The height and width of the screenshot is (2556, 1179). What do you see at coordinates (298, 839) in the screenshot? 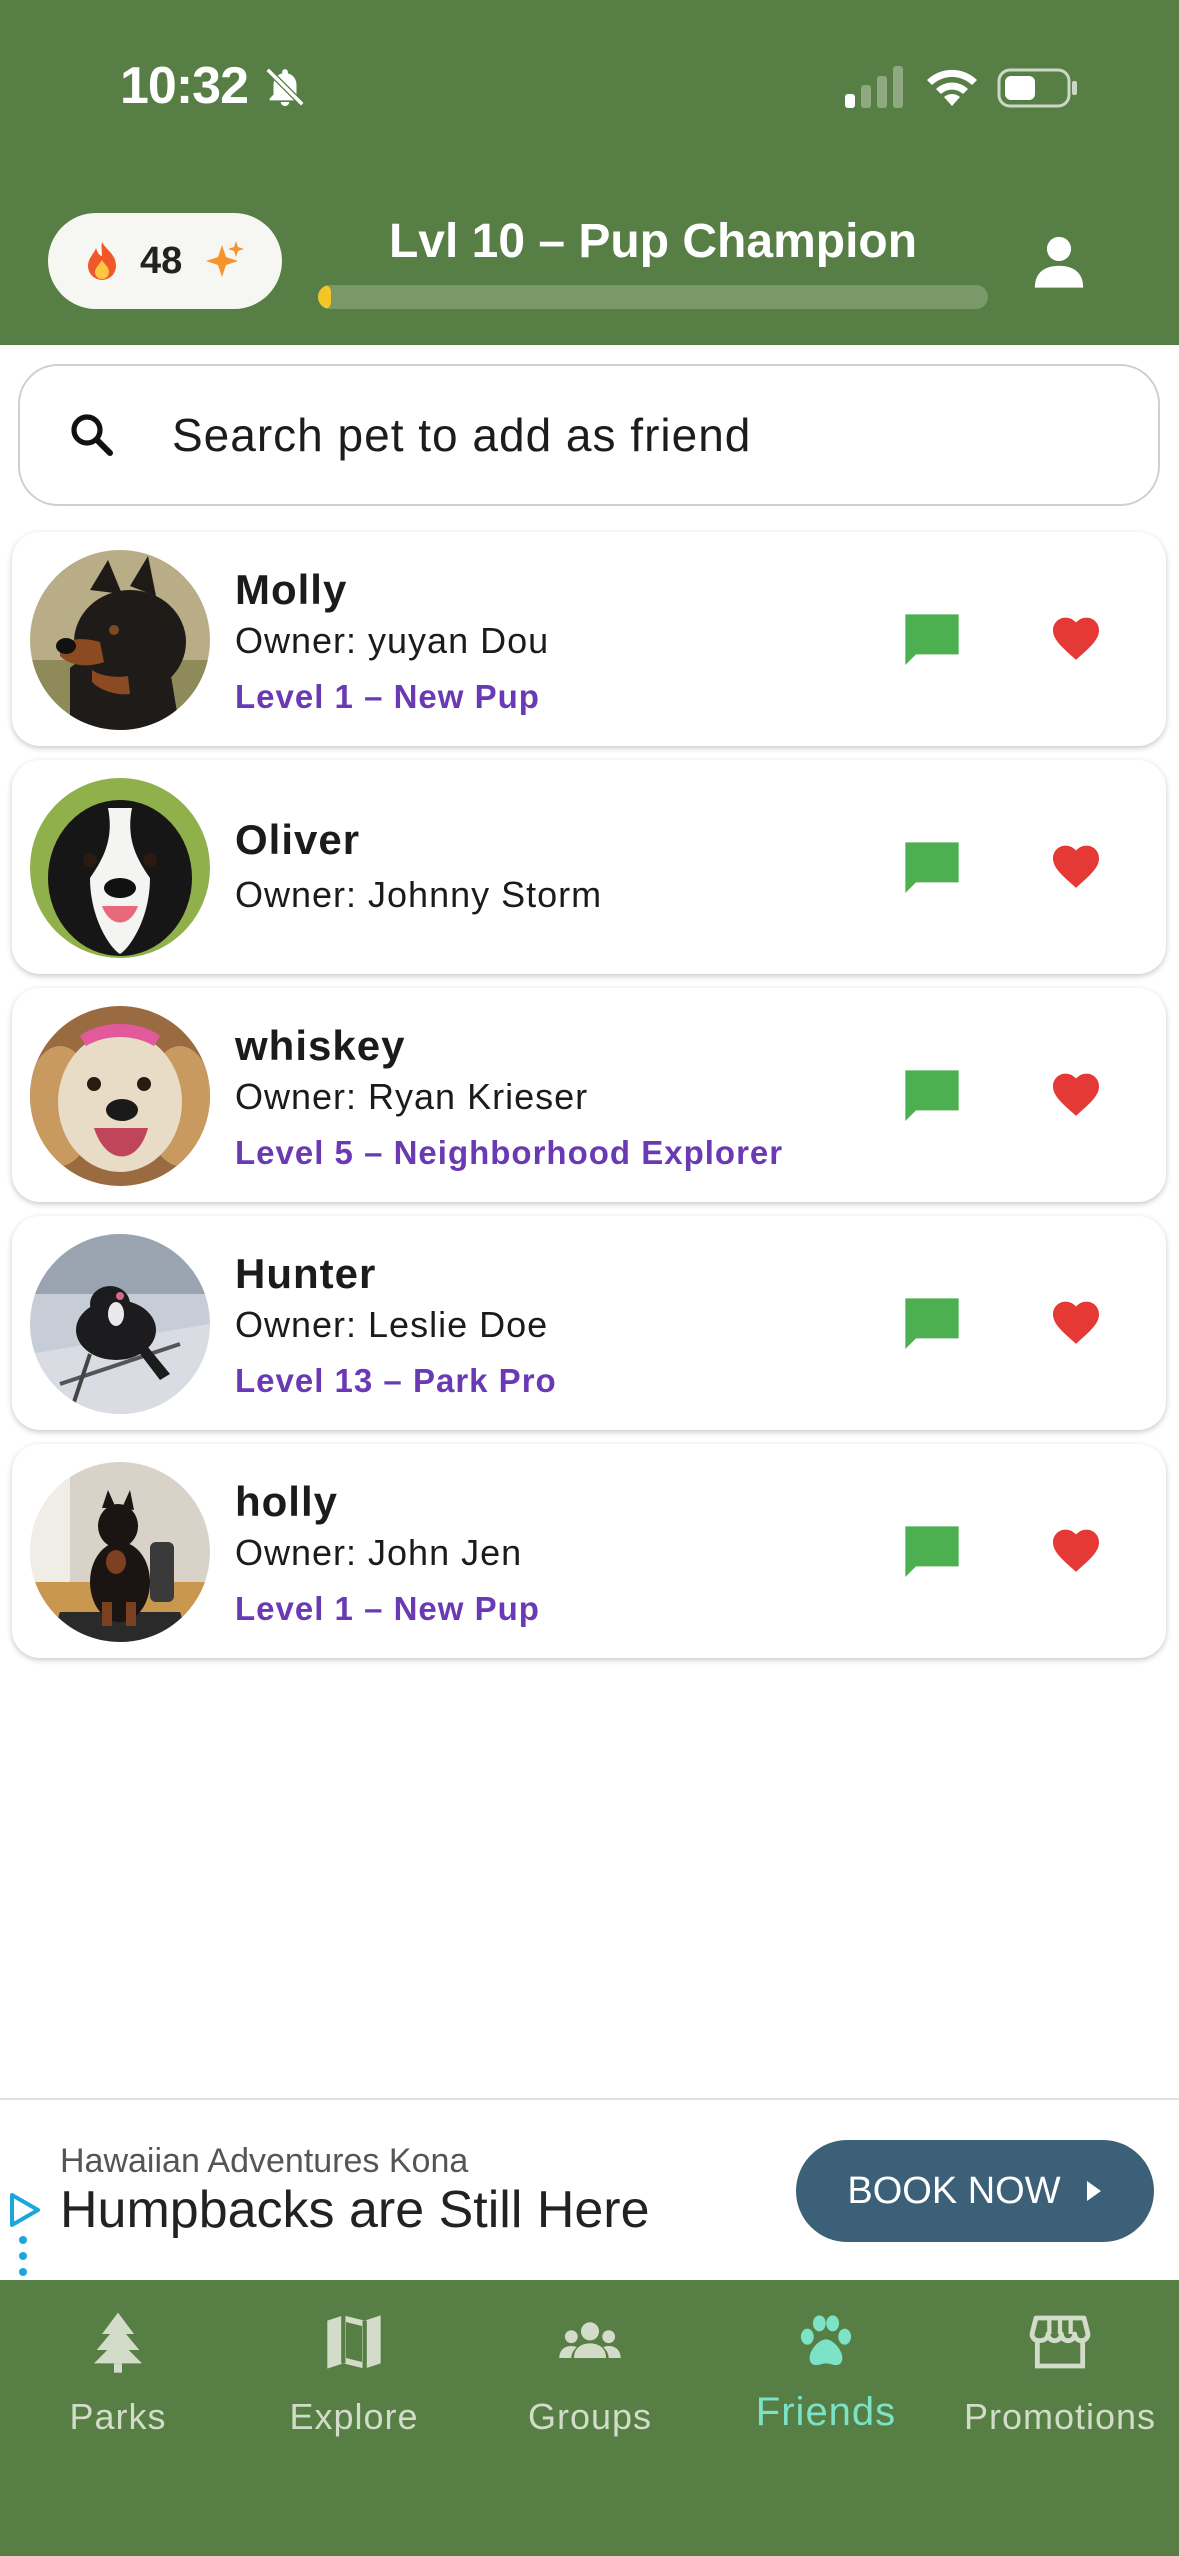
I see `pet-name: Oliver` at bounding box center [298, 839].